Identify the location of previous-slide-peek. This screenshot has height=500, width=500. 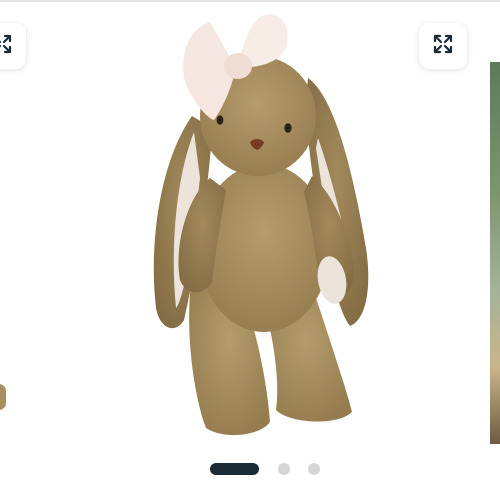
(3, 227).